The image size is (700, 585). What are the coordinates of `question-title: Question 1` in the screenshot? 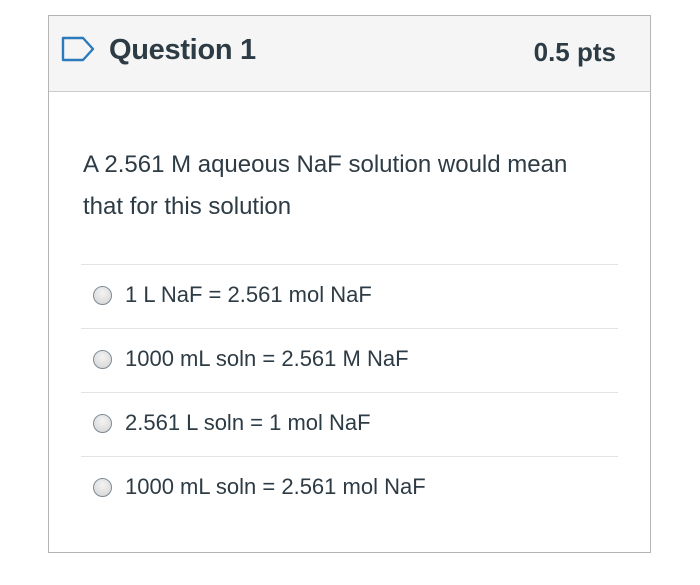 It's located at (182, 50).